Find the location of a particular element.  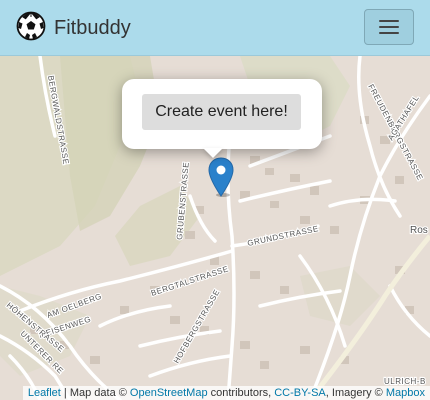

hamburger-menu-icon is located at coordinates (389, 21).